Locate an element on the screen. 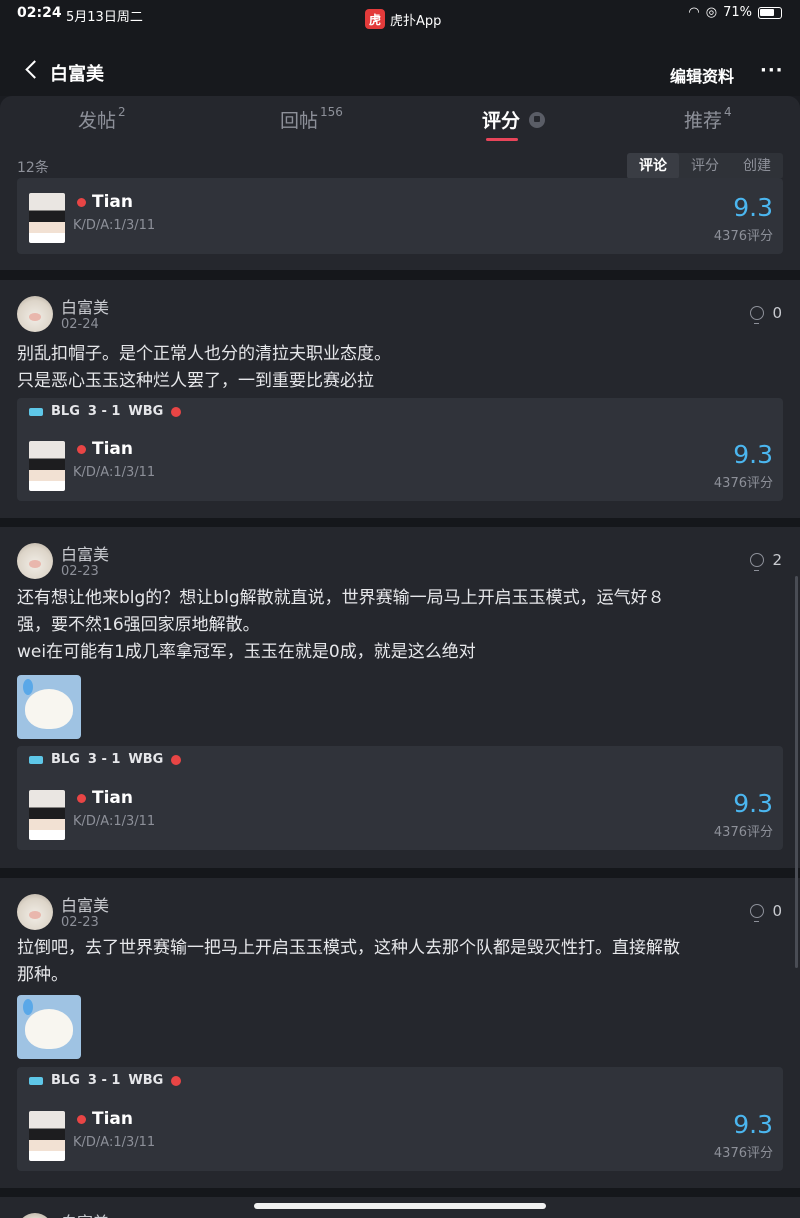 The height and width of the screenshot is (1218, 800). status-app: 虎 虎扑App is located at coordinates (403, 19).